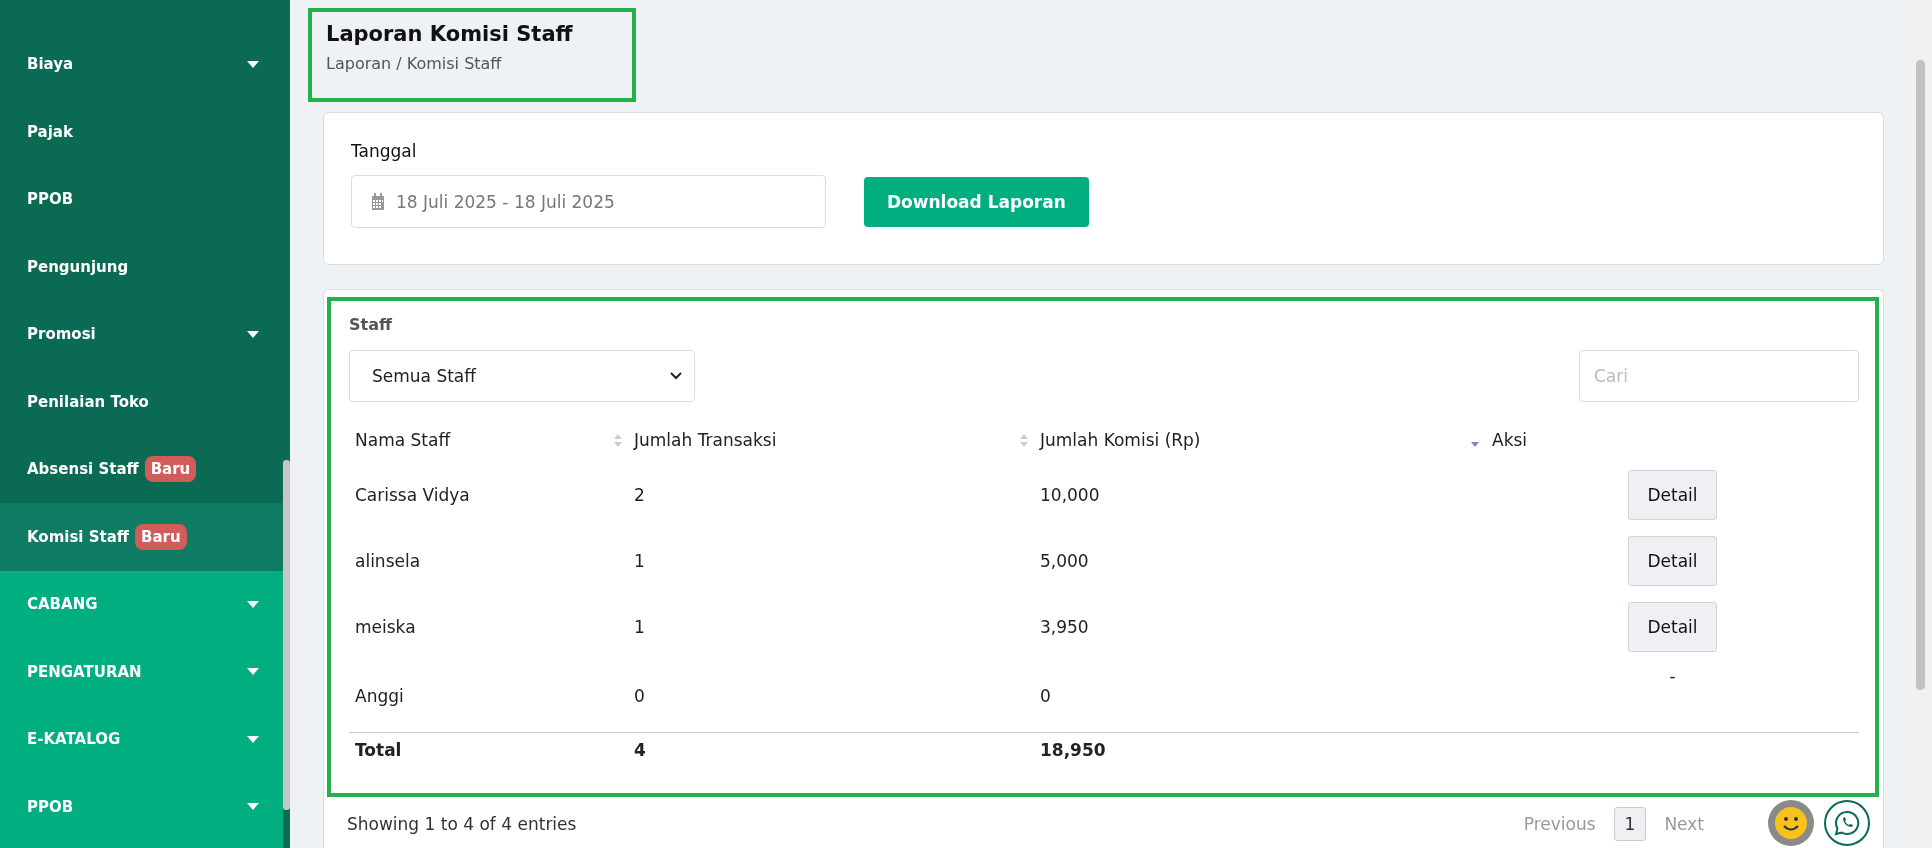  I want to click on column-header: Nama Staff, so click(403, 440).